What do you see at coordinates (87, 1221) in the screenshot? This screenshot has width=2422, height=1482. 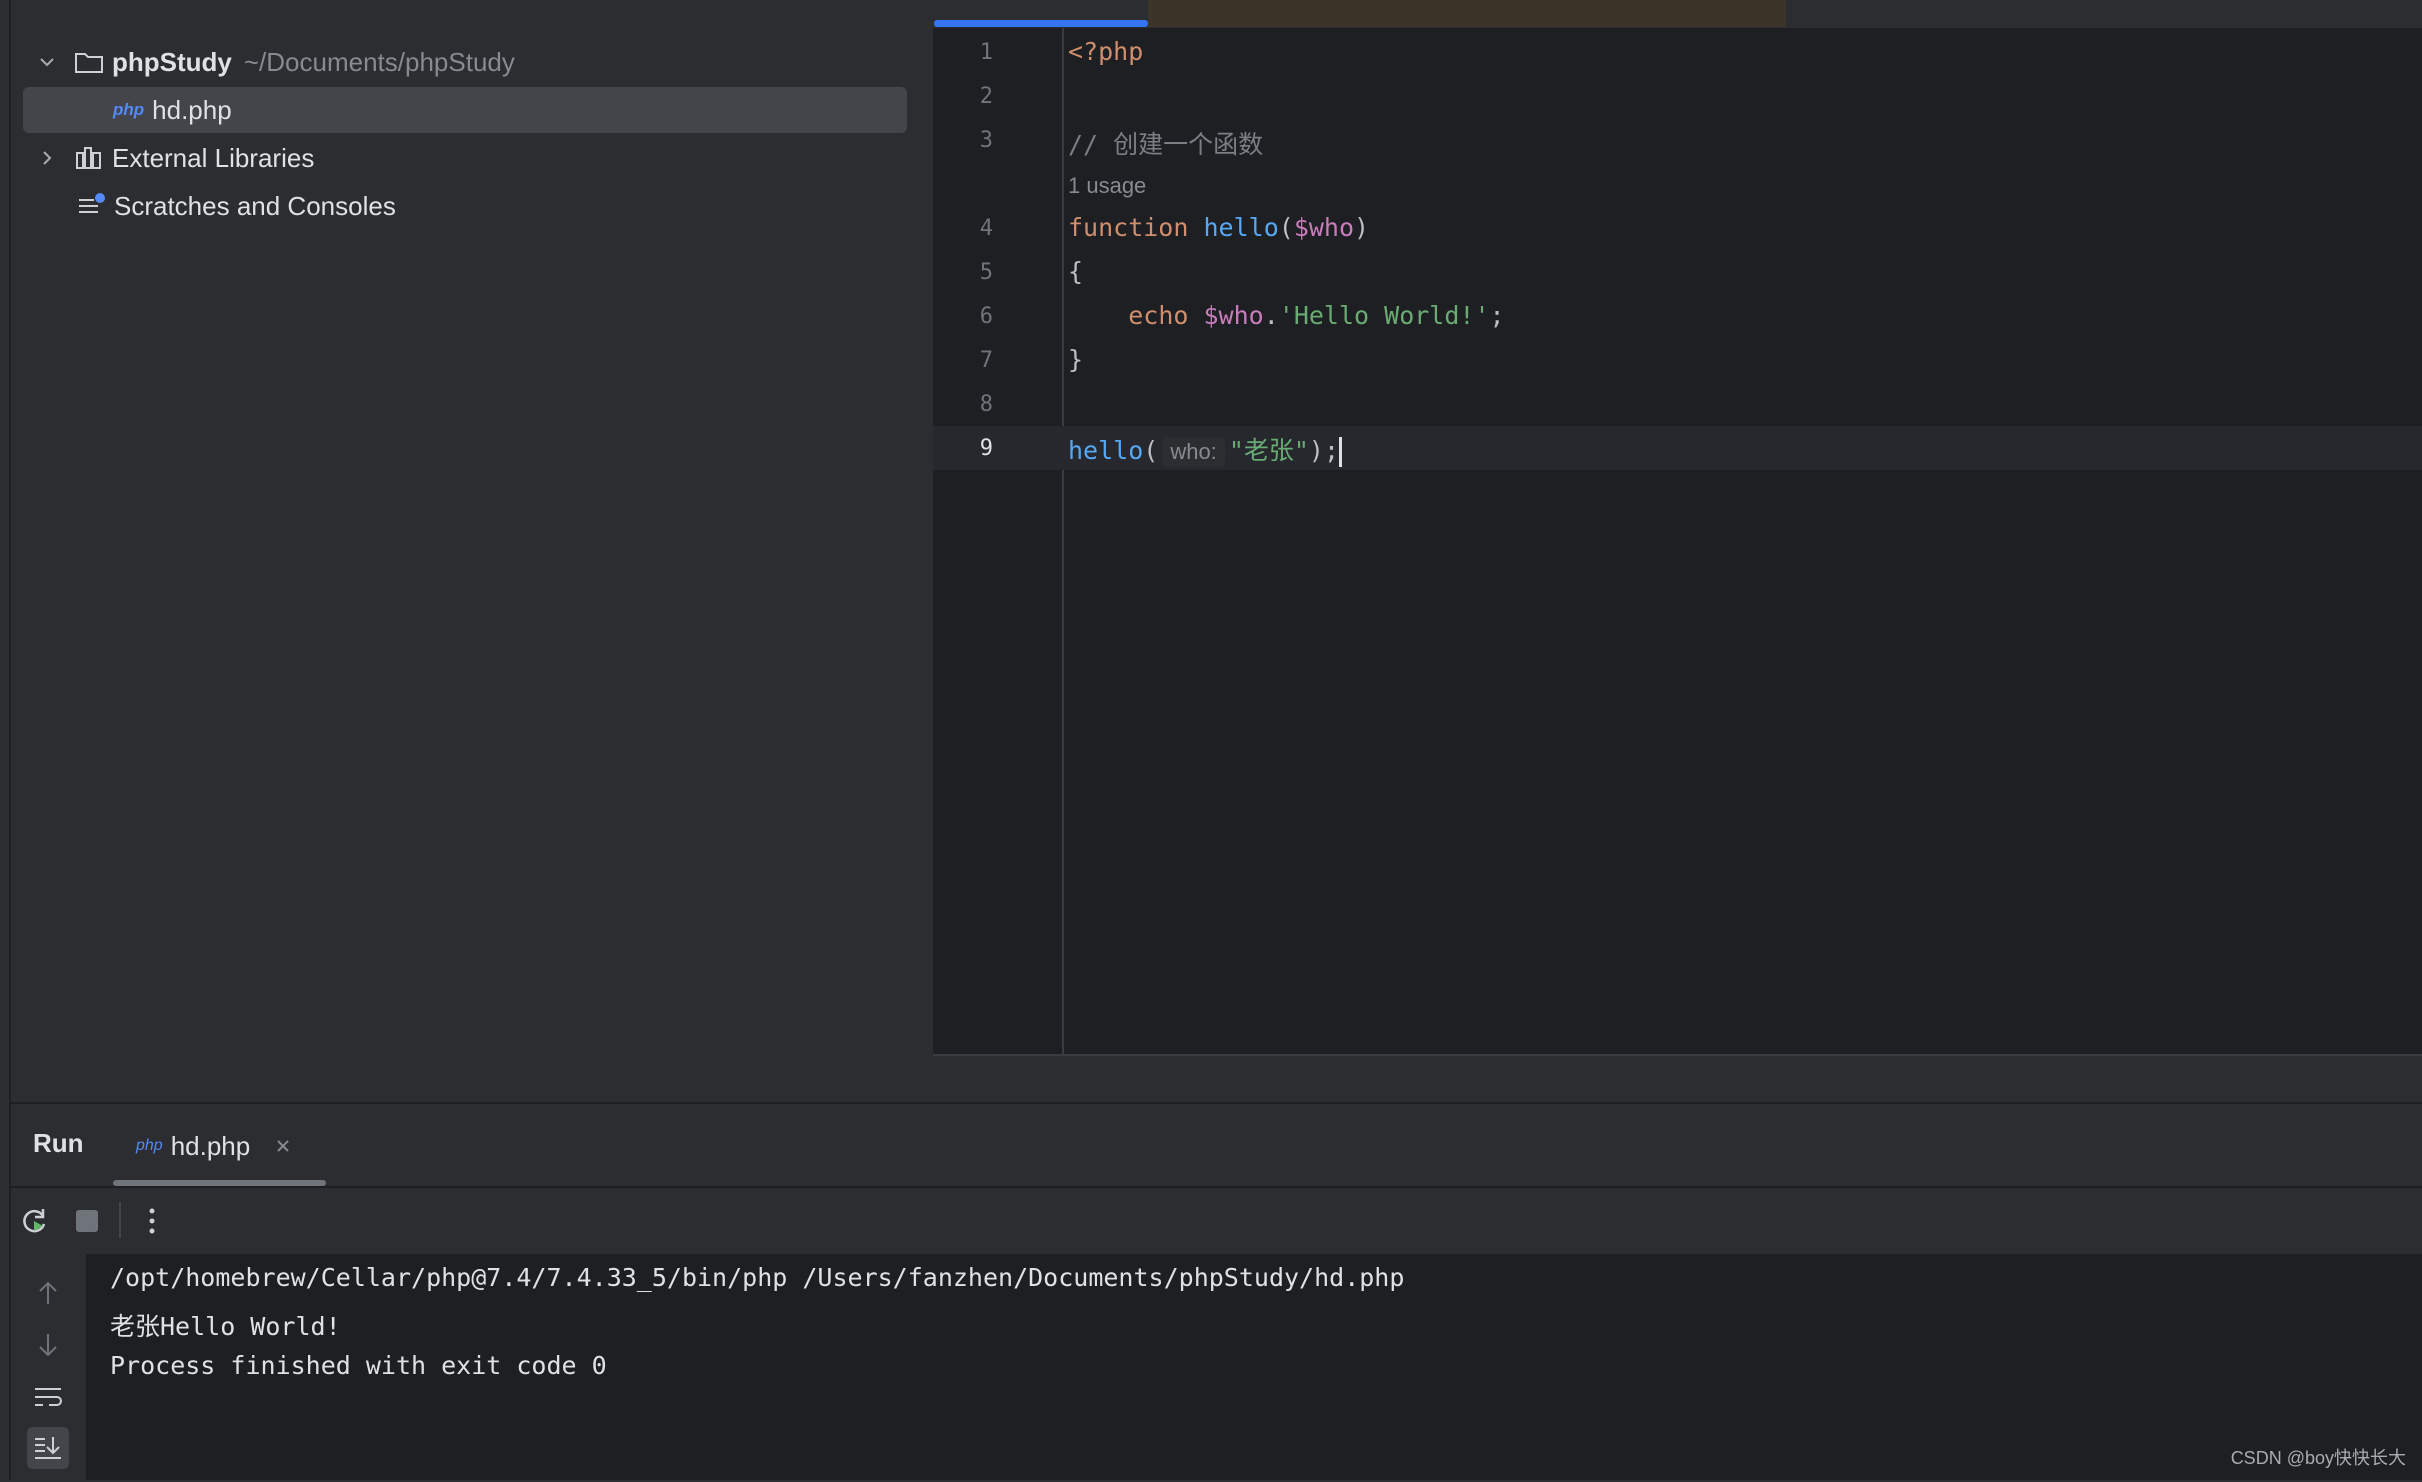 I see `stop-icon` at bounding box center [87, 1221].